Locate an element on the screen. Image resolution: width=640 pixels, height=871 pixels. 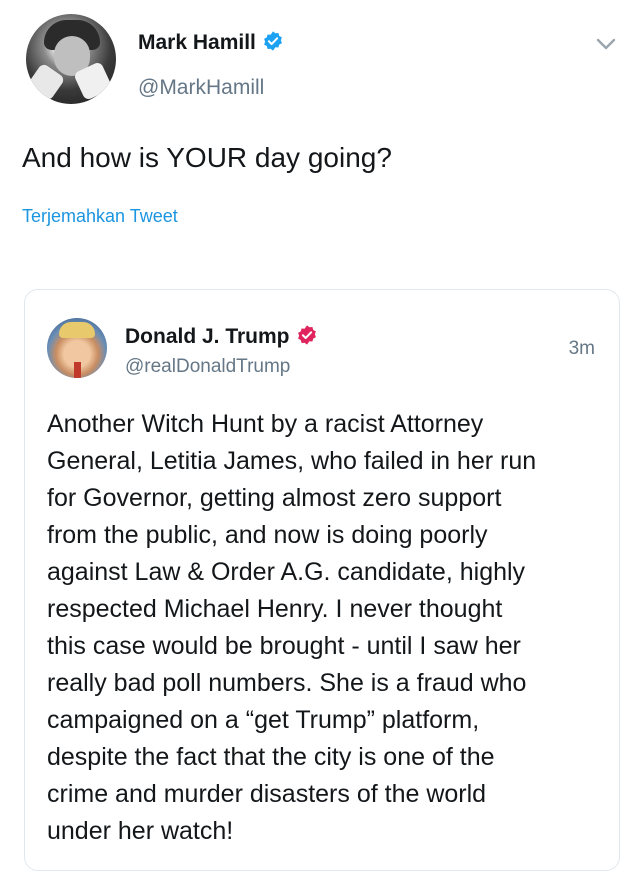
quoted-author-name-label: Donald J. Trump is located at coordinates (207, 336).